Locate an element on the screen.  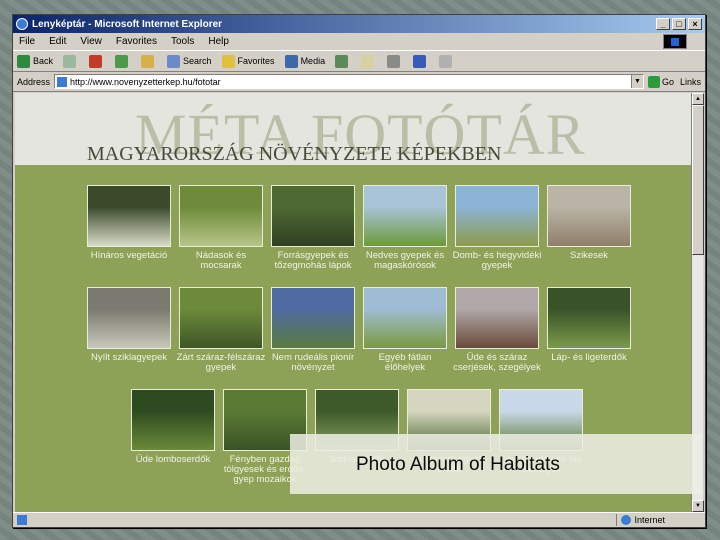
habitat-item: Üde és száraz cserjések, szegélyek is located at coordinates (497, 337).